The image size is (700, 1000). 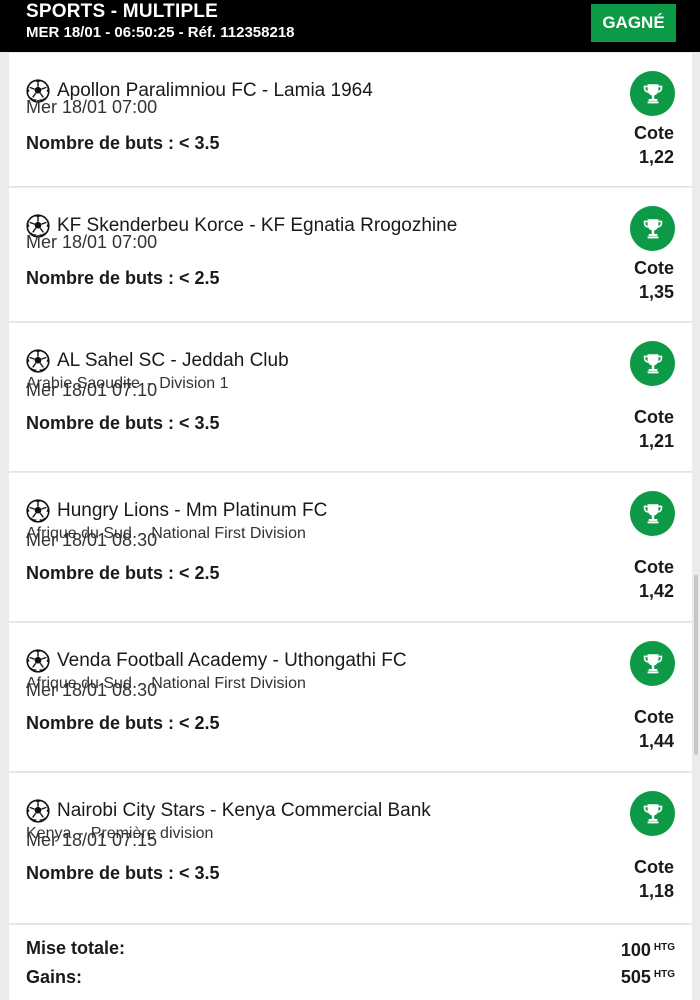 I want to click on scrollbar, so click(x=696, y=665).